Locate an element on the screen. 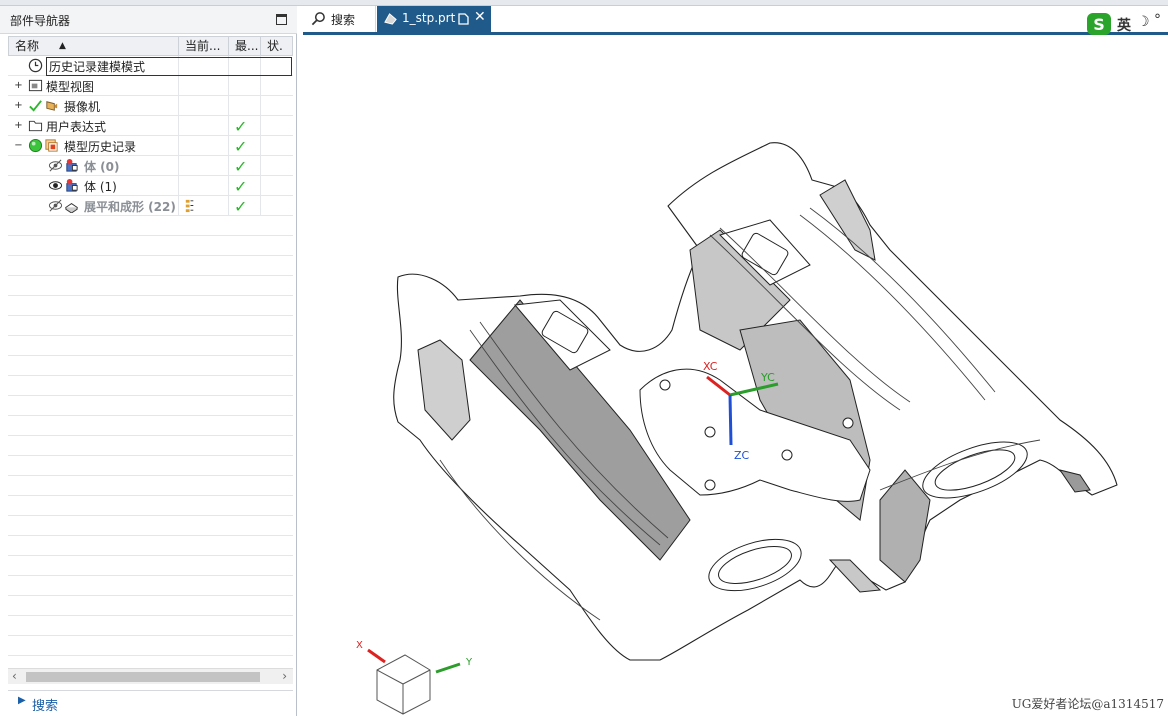 The width and height of the screenshot is (1168, 716). view-triad: X Y is located at coordinates (414, 677).